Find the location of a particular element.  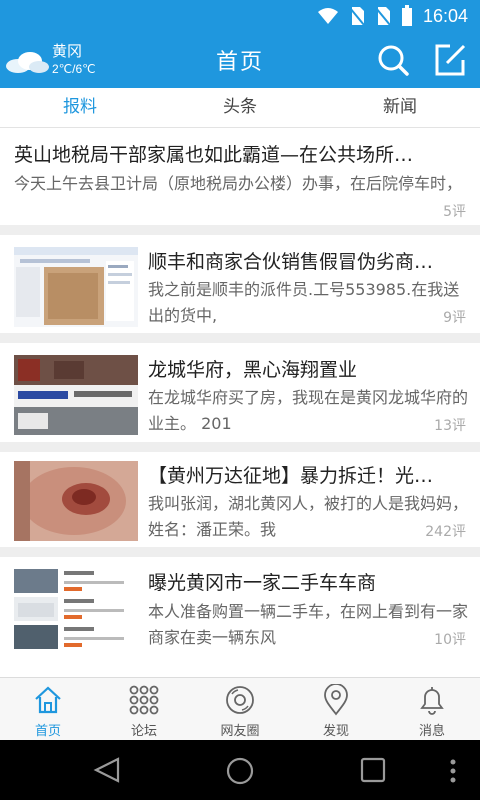

battery-icon is located at coordinates (406, 15).